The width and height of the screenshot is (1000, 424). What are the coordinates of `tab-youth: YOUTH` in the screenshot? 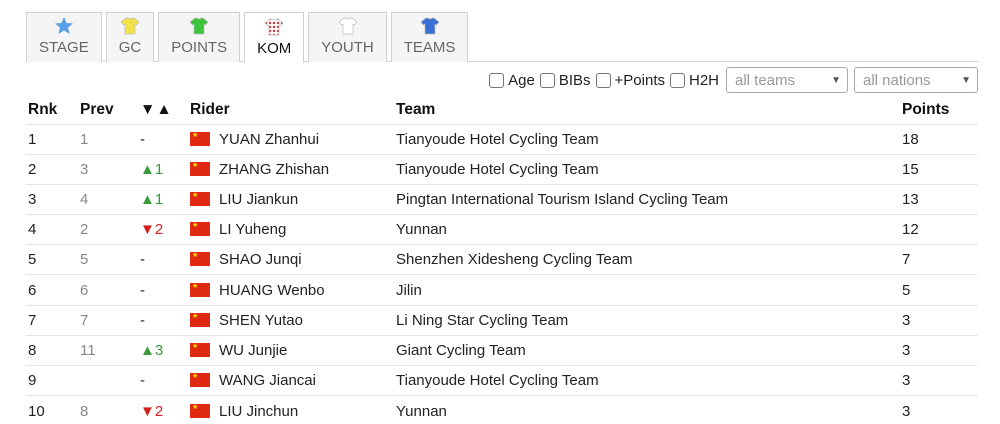 It's located at (347, 37).